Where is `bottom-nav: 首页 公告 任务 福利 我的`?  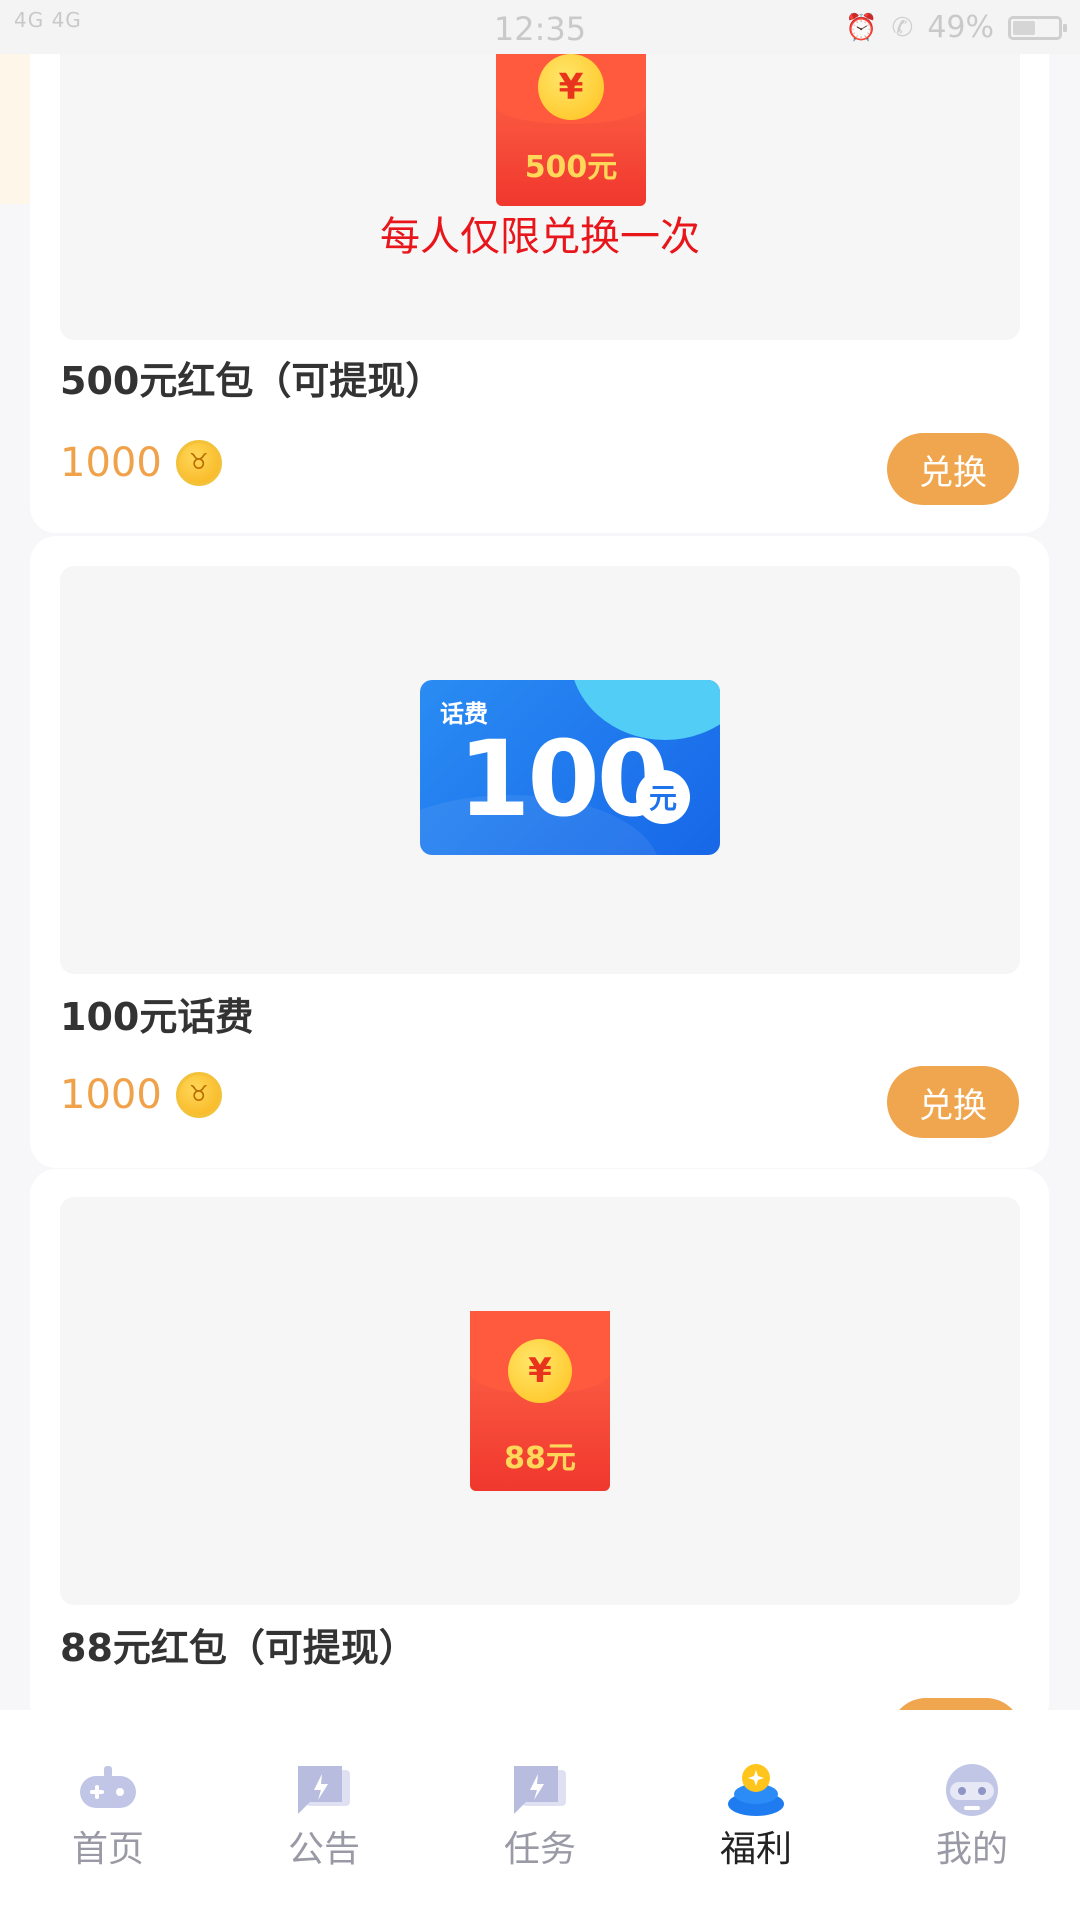
bottom-nav: 首页 公告 任务 福利 我的 is located at coordinates (540, 1815).